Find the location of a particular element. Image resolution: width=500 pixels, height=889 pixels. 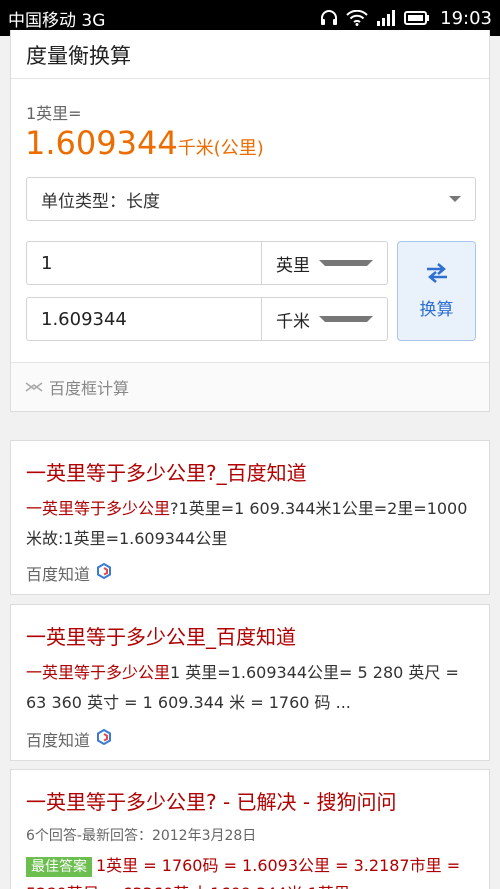

best-answer-badge: 最佳答案 is located at coordinates (59, 867).